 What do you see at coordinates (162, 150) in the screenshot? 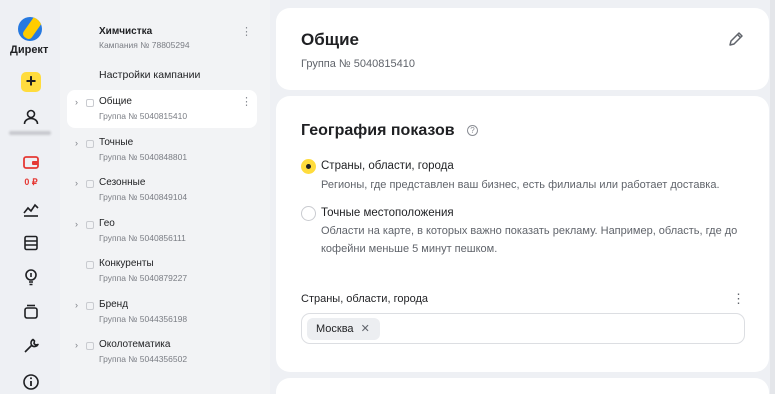
I see `group-item-tochnye: › Точные Группа № 5040848801` at bounding box center [162, 150].